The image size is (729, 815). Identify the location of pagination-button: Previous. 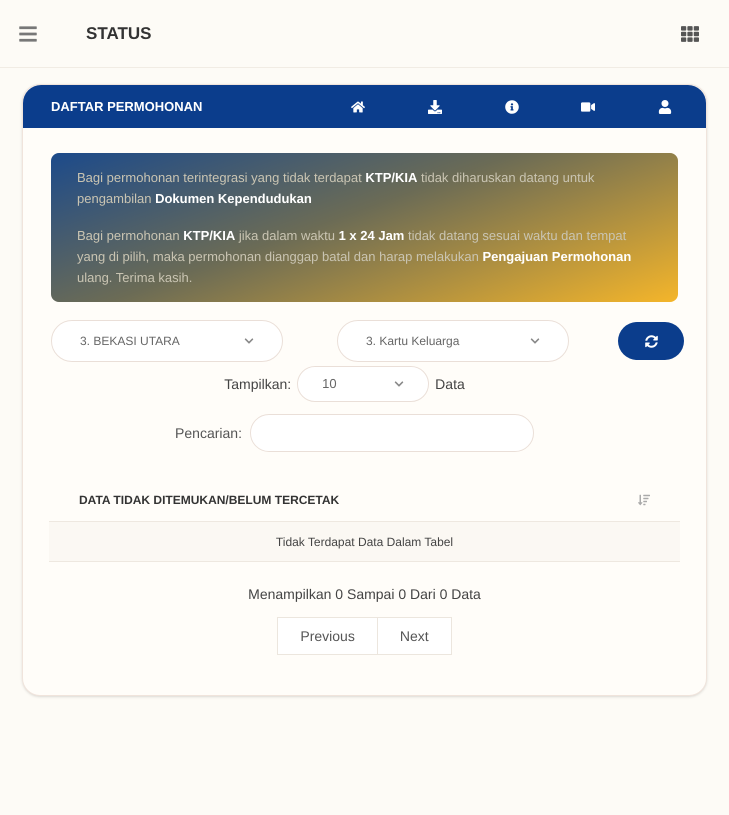
(327, 636).